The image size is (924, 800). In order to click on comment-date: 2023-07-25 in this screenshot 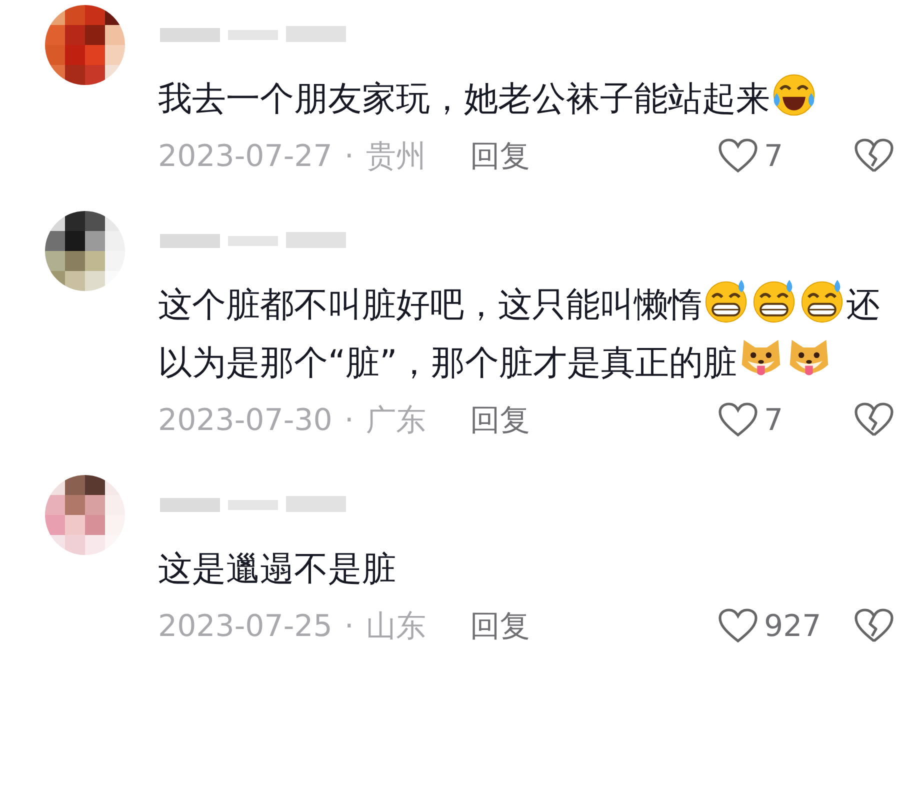, I will do `click(245, 626)`.